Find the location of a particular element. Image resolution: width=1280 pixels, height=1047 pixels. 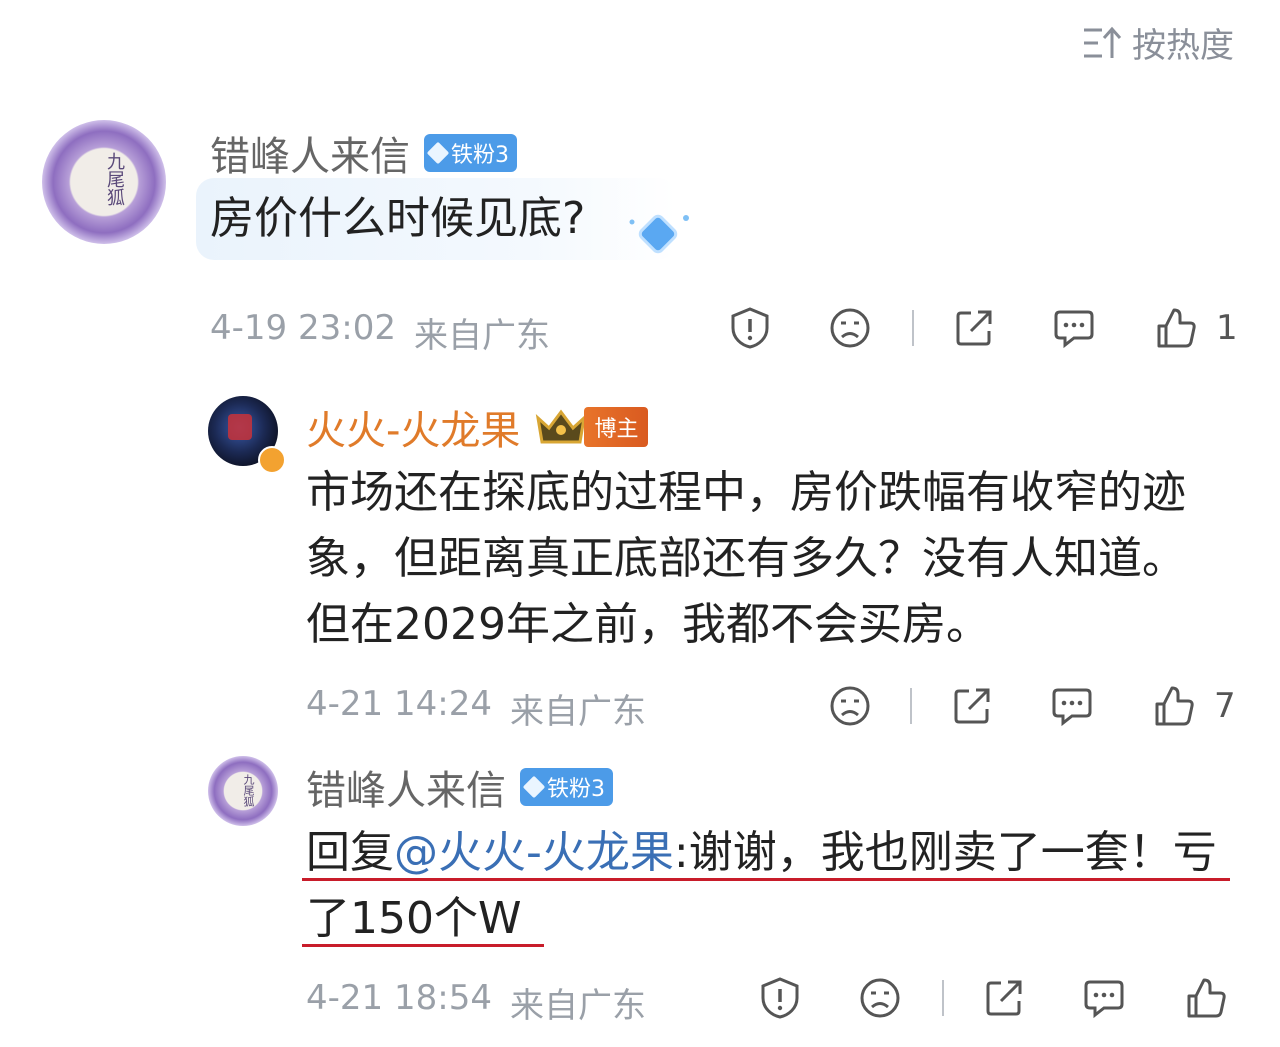

comment-text: 回复@火火-火龙果:谢谢，我也刚卖了一套！亏 了150个W is located at coordinates (761, 886).